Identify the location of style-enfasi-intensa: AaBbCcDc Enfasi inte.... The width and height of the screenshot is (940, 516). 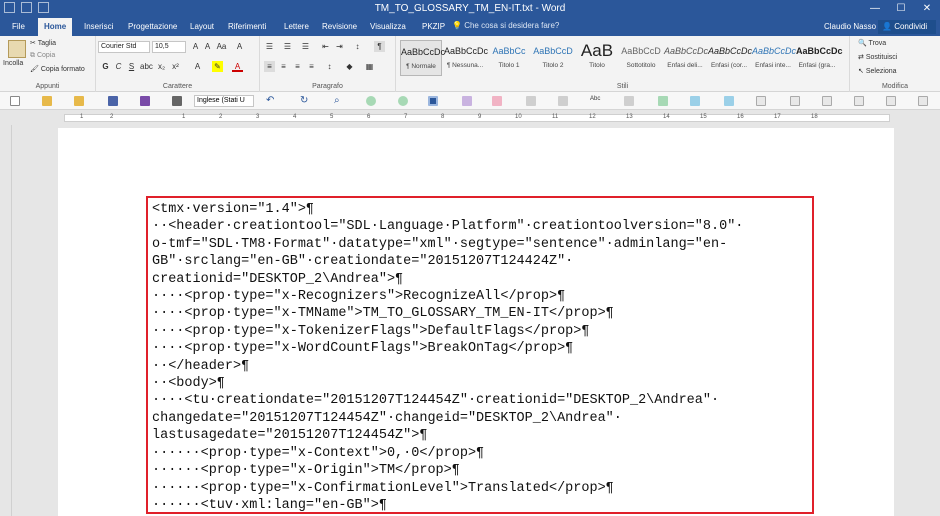
(774, 58).